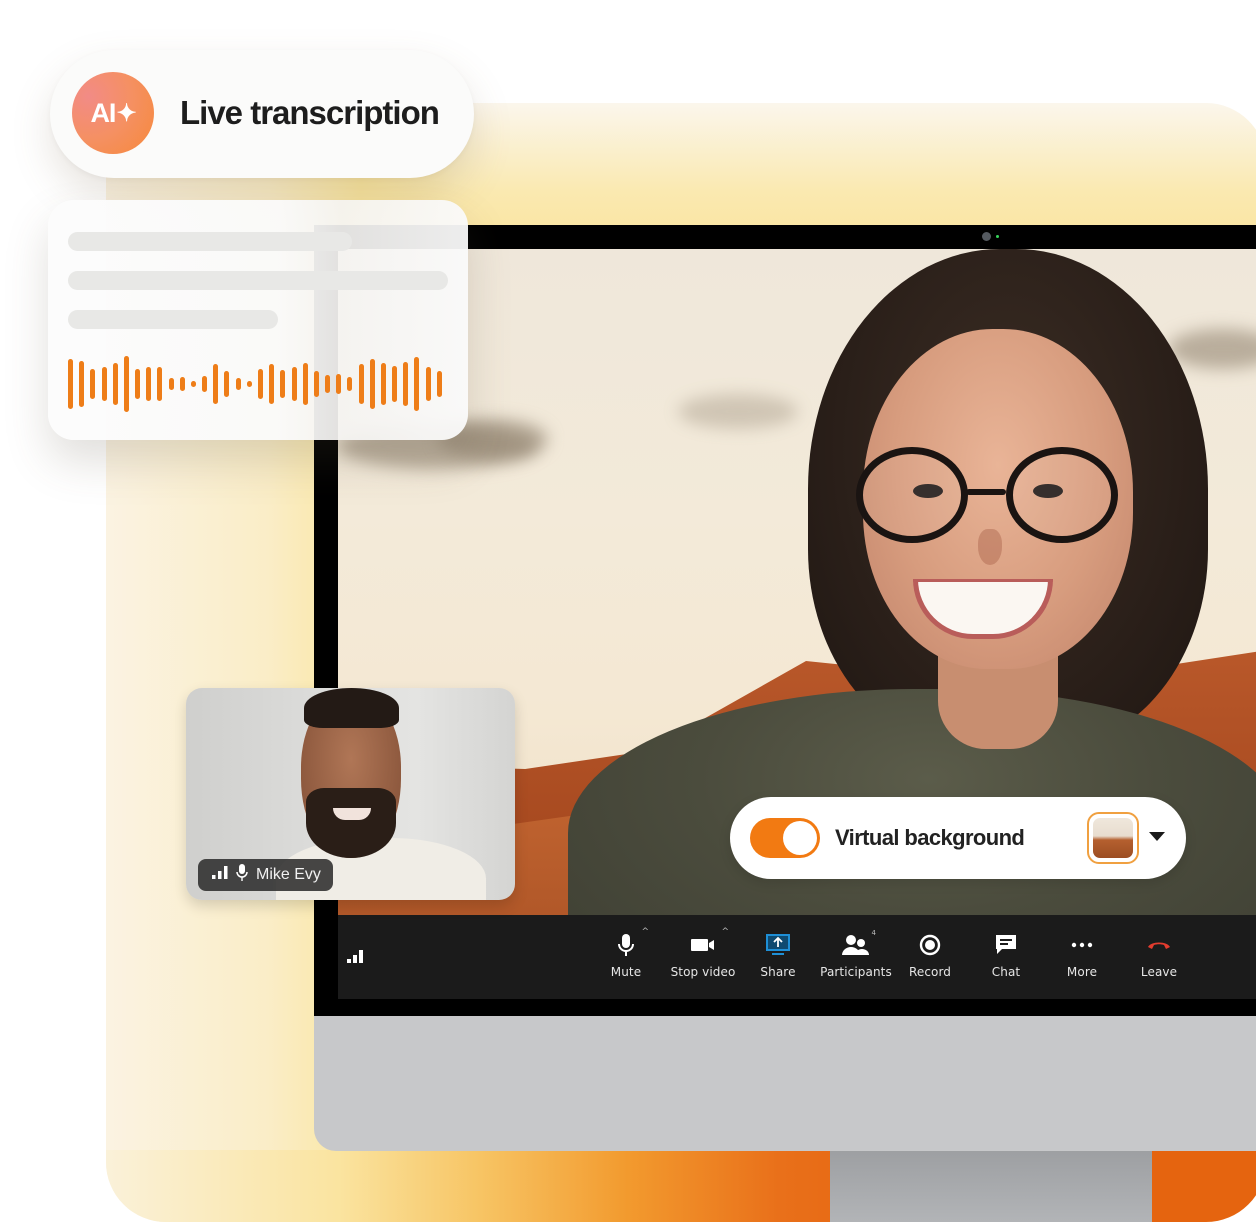 The width and height of the screenshot is (1256, 1222). Describe the element at coordinates (310, 112) in the screenshot. I see `live-transcription-title: Live transcription` at that location.